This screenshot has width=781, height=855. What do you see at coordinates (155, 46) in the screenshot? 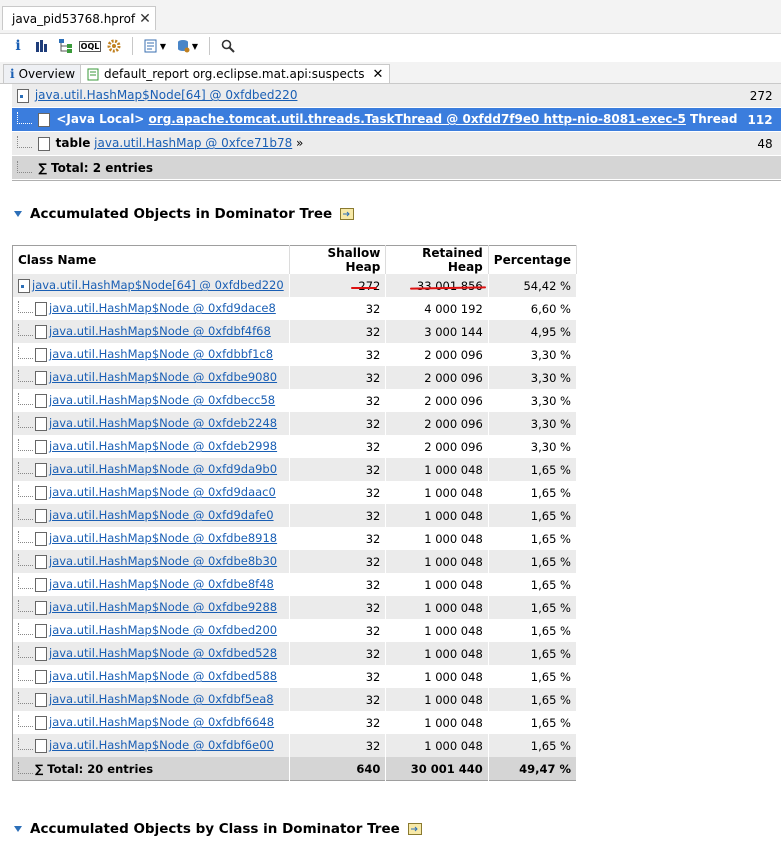
I see `reports-button: ▼` at bounding box center [155, 46].